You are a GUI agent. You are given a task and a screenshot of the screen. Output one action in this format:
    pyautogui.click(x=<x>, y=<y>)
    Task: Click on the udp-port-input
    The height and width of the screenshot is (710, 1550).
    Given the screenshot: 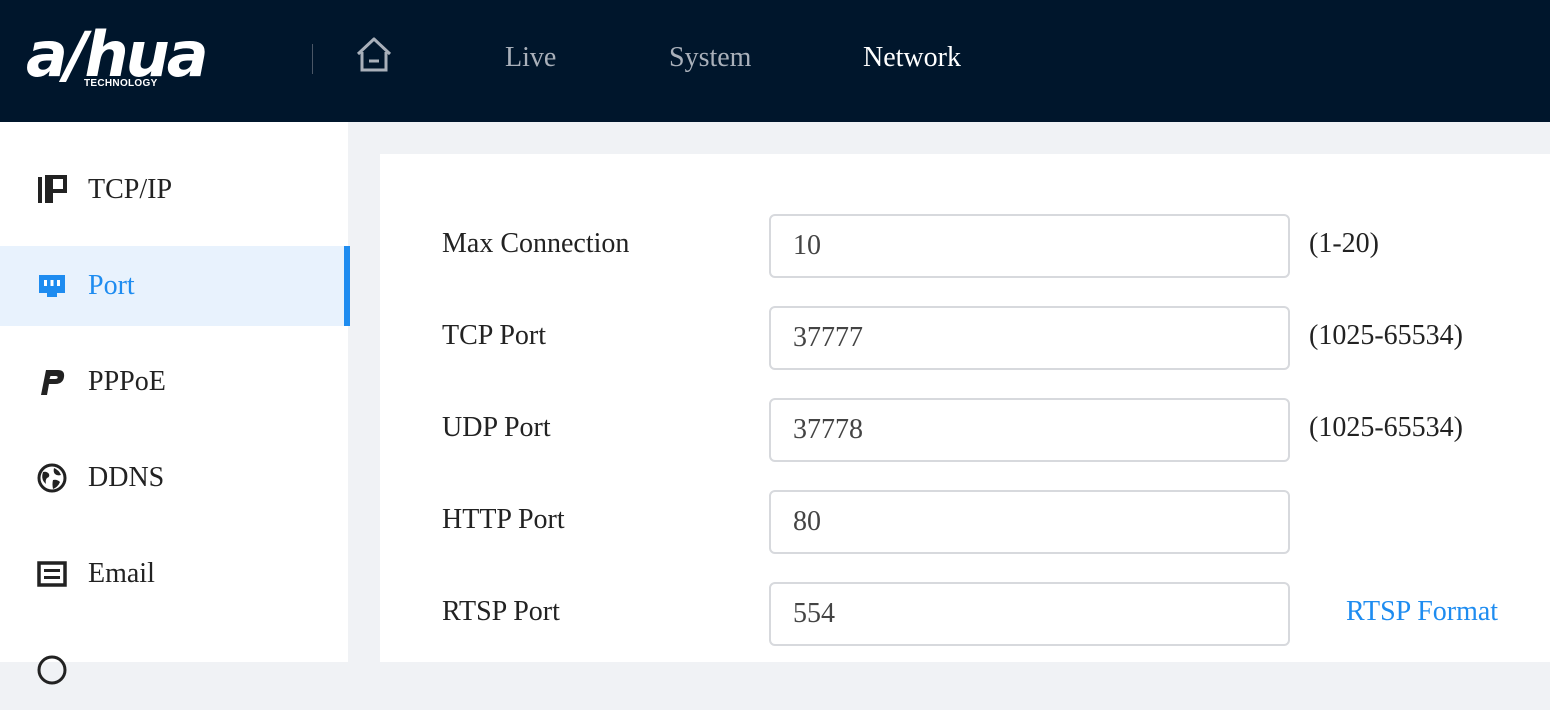 What is the action you would take?
    pyautogui.click(x=1029, y=430)
    